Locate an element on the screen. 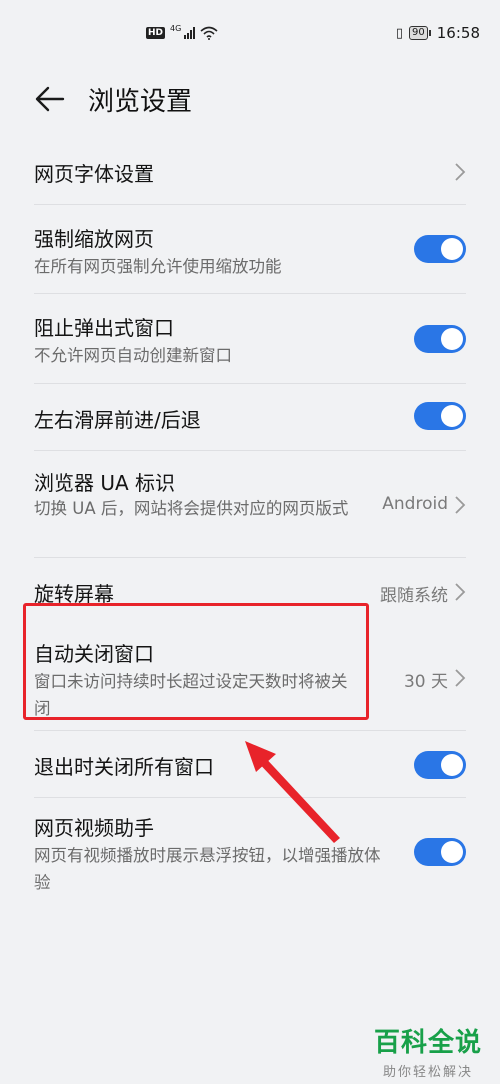 This screenshot has width=500, height=1084. setting-block-popups: 阻止弹出式窗口 不允许网页自动创建新窗口 is located at coordinates (250, 338).